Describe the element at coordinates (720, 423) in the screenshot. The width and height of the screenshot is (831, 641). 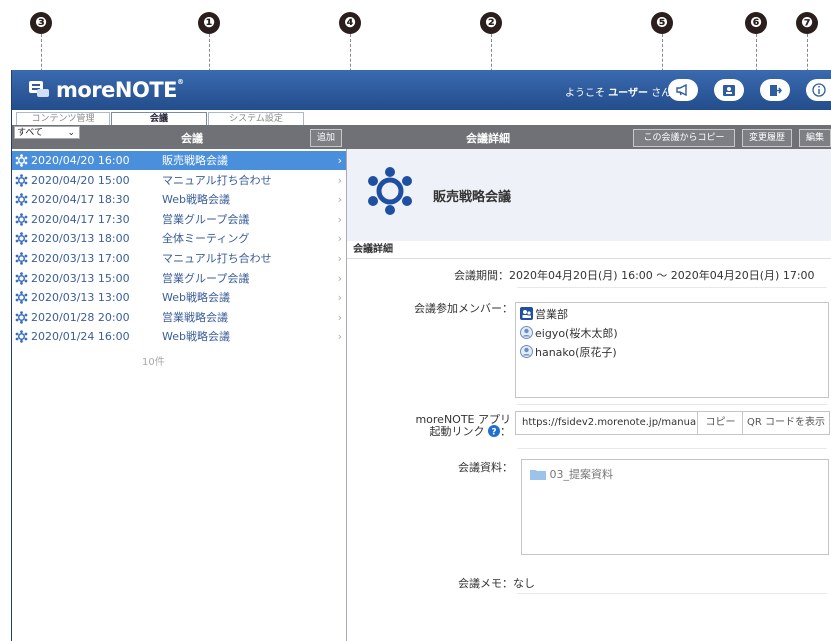
I see `copy-link-button: コピー` at that location.